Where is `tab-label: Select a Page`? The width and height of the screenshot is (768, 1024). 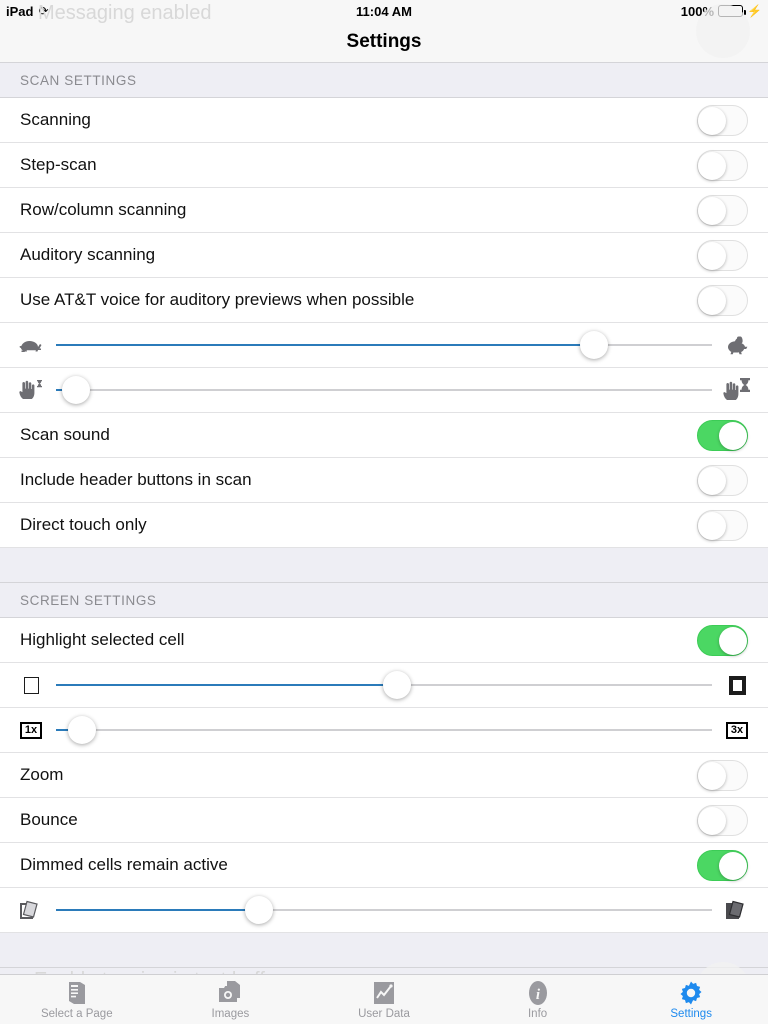 tab-label: Select a Page is located at coordinates (76, 1013).